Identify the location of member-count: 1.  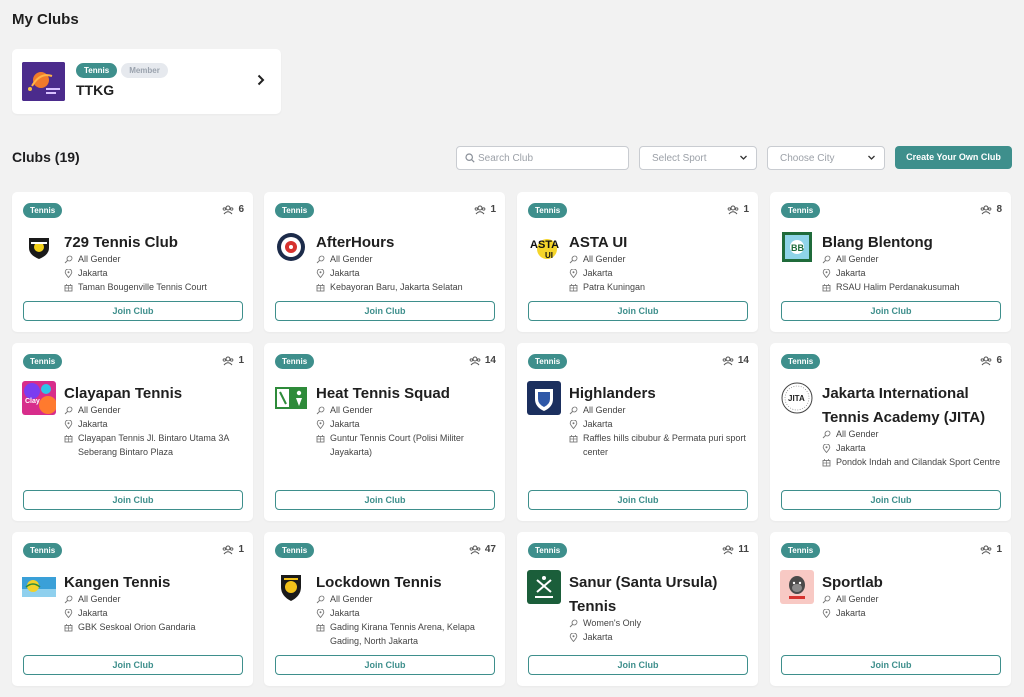
(738, 209).